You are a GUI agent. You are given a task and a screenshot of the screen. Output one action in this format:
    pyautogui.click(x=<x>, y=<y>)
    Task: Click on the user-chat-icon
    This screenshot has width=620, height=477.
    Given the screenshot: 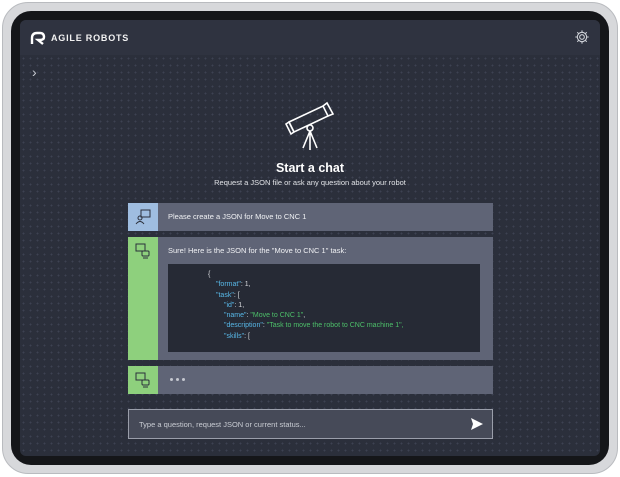 What is the action you would take?
    pyautogui.click(x=143, y=217)
    